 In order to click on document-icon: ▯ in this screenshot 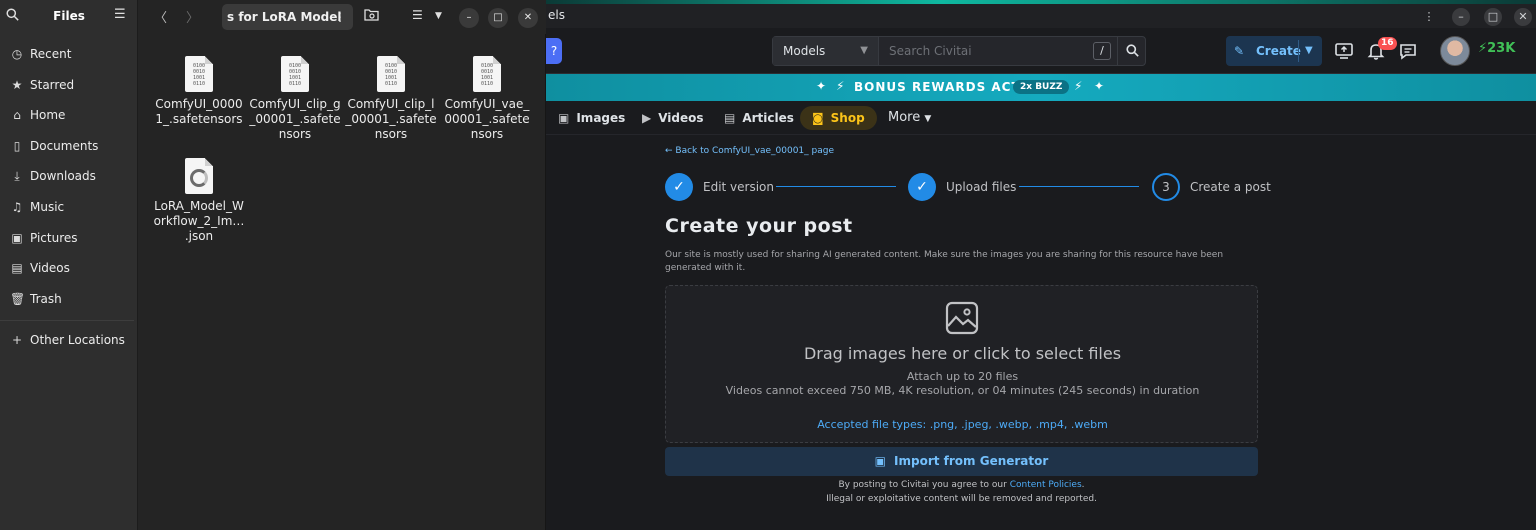, I will do `click(17, 146)`.